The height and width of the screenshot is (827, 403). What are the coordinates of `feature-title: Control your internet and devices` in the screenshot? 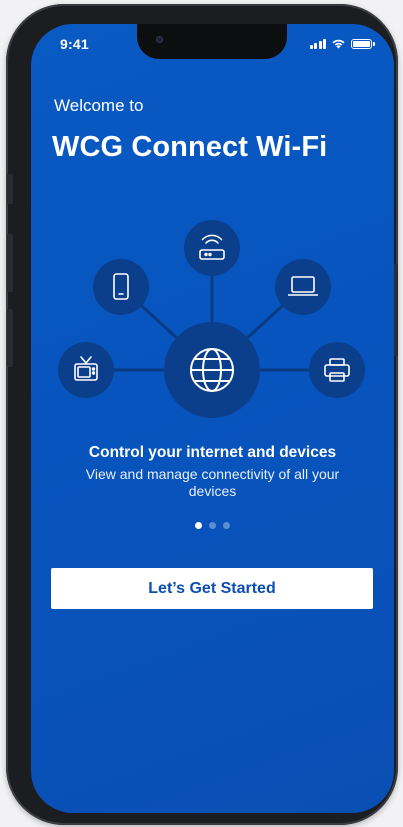 It's located at (212, 452).